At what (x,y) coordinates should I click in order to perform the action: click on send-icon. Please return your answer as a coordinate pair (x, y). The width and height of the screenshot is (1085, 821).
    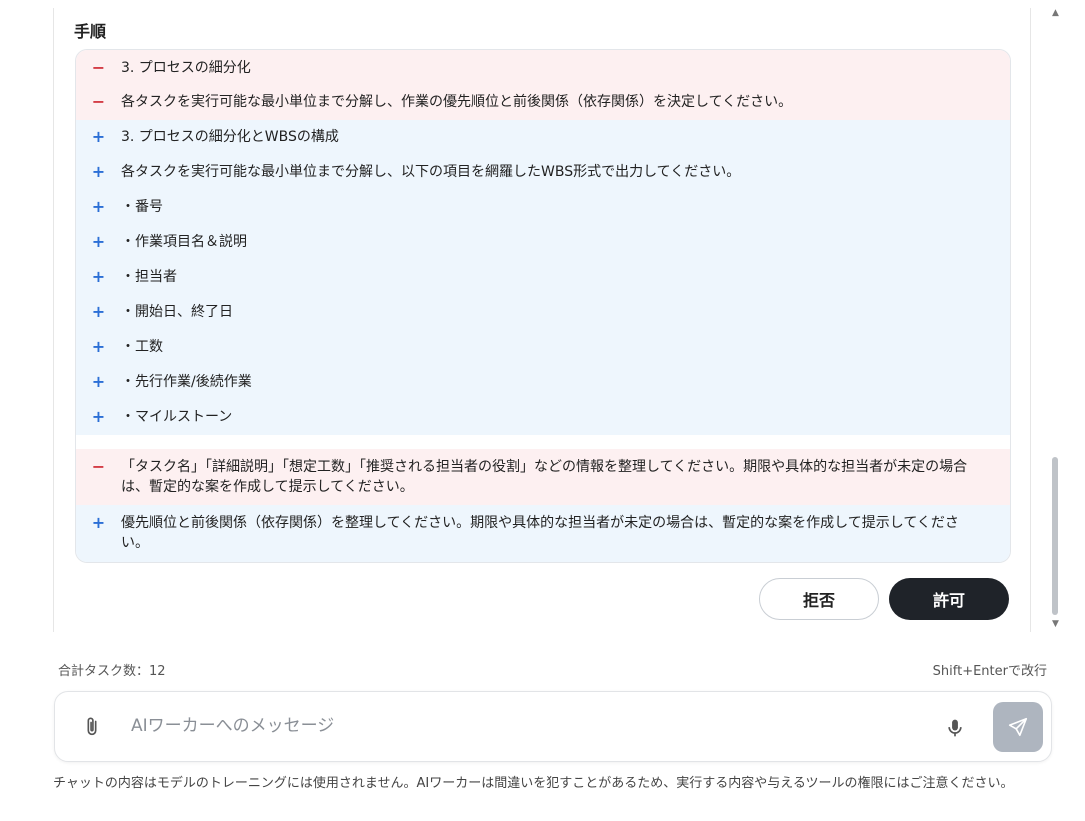
    Looking at the image, I should click on (1018, 727).